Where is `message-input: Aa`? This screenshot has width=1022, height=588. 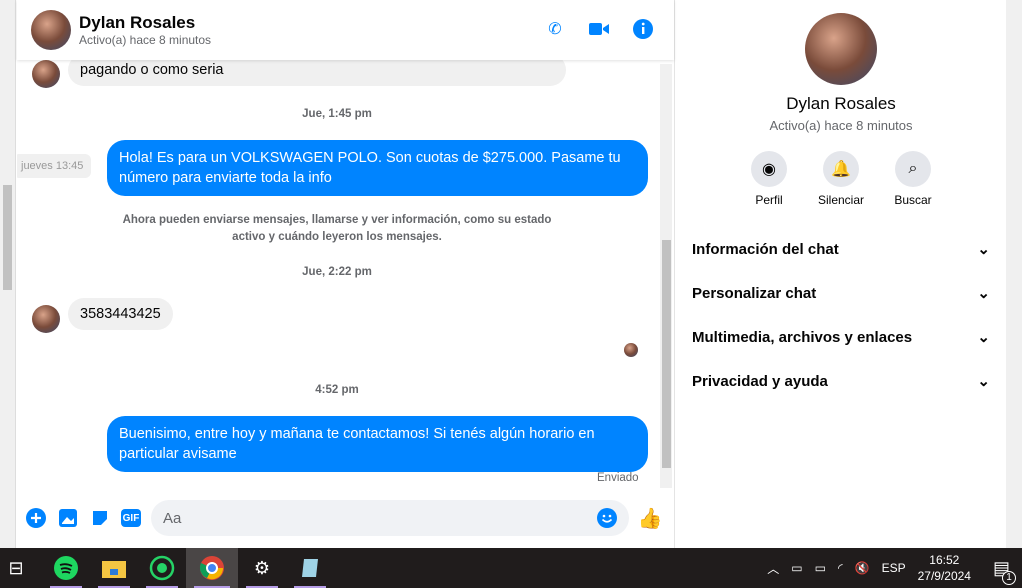 message-input: Aa is located at coordinates (390, 518).